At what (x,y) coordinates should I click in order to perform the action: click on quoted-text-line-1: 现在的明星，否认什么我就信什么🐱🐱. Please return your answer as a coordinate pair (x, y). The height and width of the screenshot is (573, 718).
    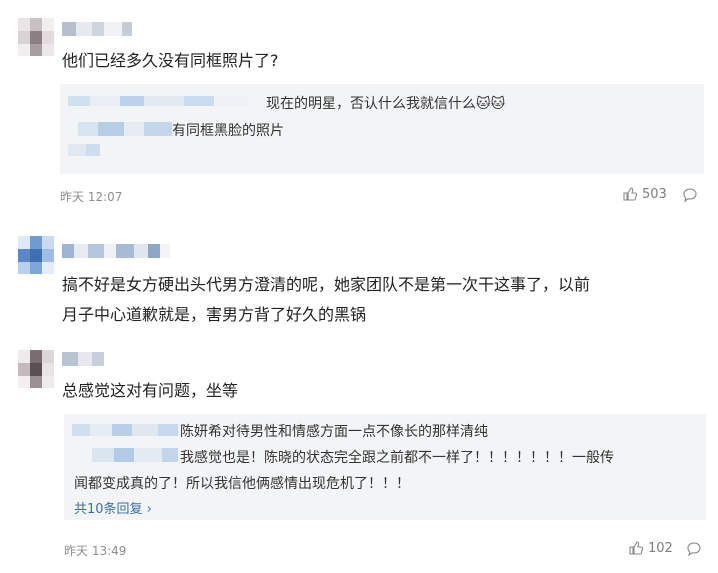
    Looking at the image, I should click on (386, 104).